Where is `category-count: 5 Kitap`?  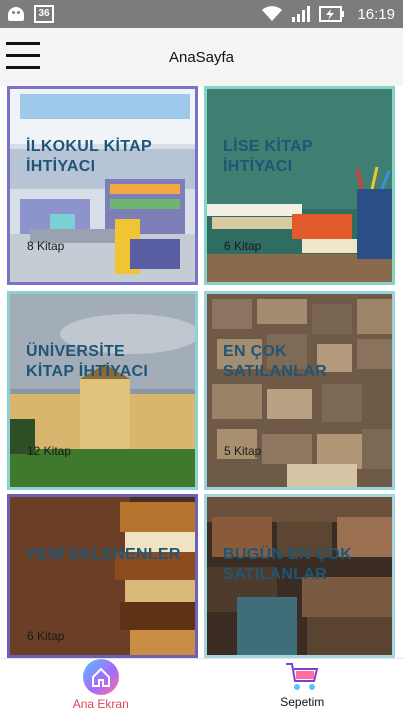 category-count: 5 Kitap is located at coordinates (243, 451).